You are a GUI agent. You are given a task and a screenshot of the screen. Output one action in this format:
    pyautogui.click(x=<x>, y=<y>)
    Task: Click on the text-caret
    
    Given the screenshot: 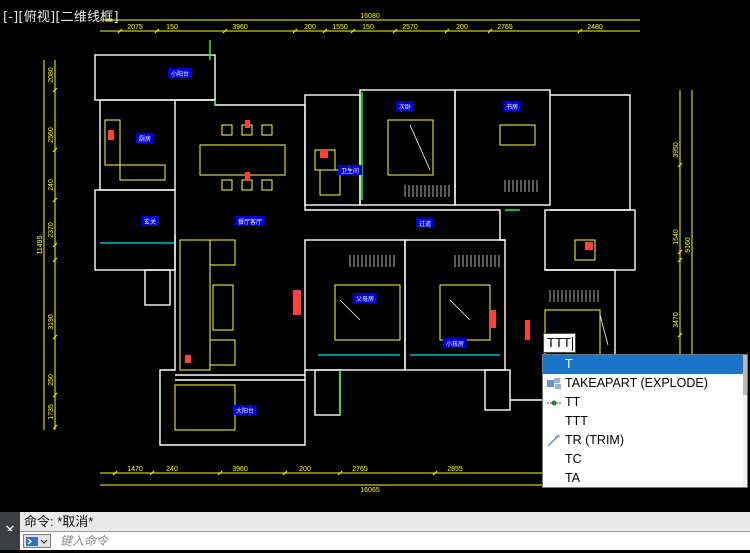 What is the action you would take?
    pyautogui.click(x=572, y=343)
    